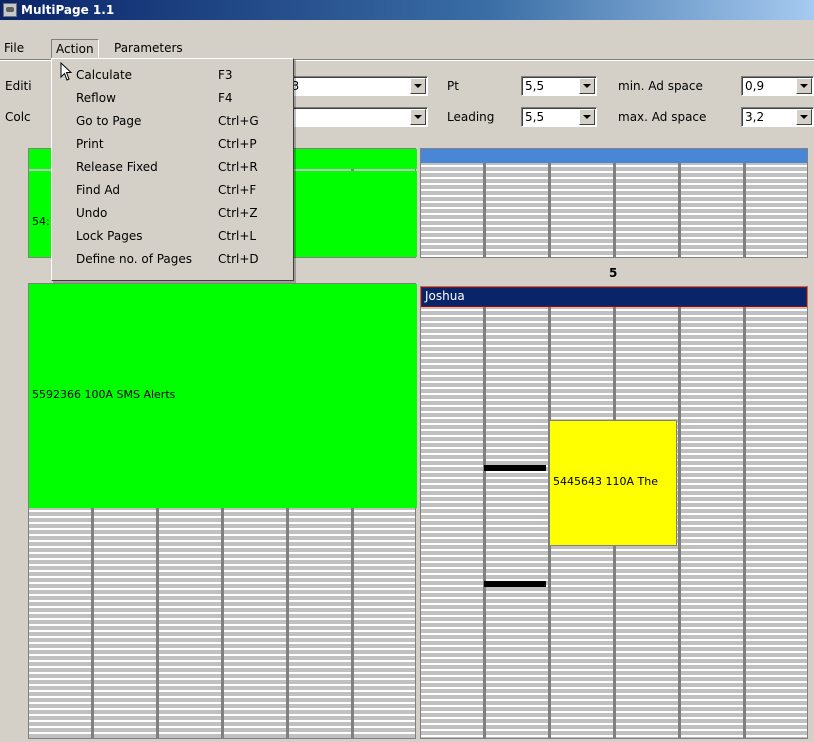  I want to click on pt-combo-value: 5,5, so click(535, 86).